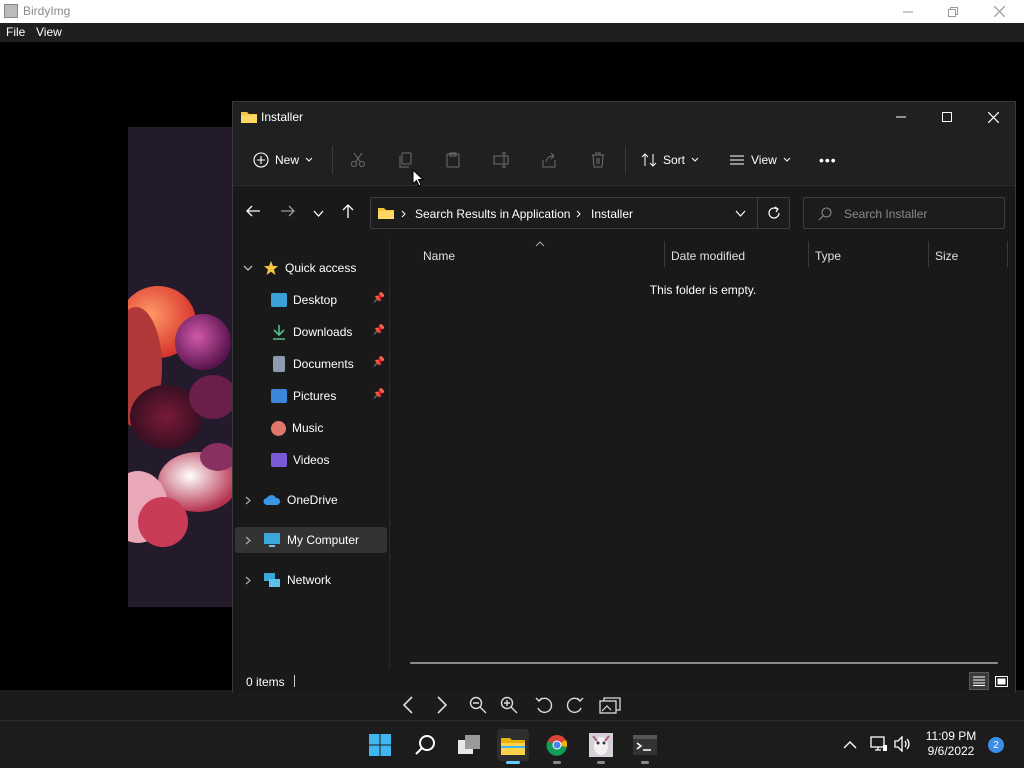  Describe the element at coordinates (272, 500) in the screenshot. I see `cloud-icon` at that location.